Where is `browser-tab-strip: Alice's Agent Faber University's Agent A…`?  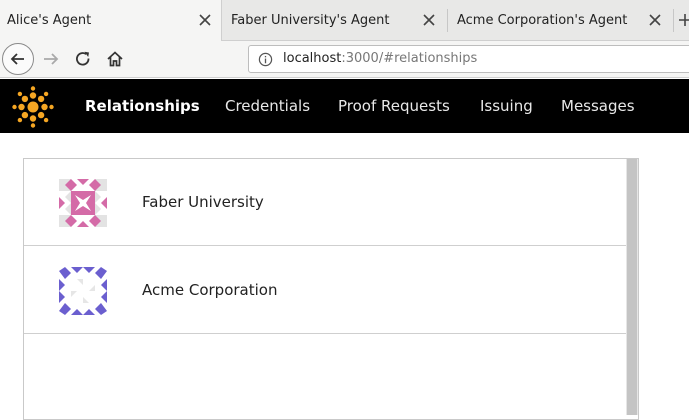 browser-tab-strip: Alice's Agent Faber University's Agent A… is located at coordinates (344, 20).